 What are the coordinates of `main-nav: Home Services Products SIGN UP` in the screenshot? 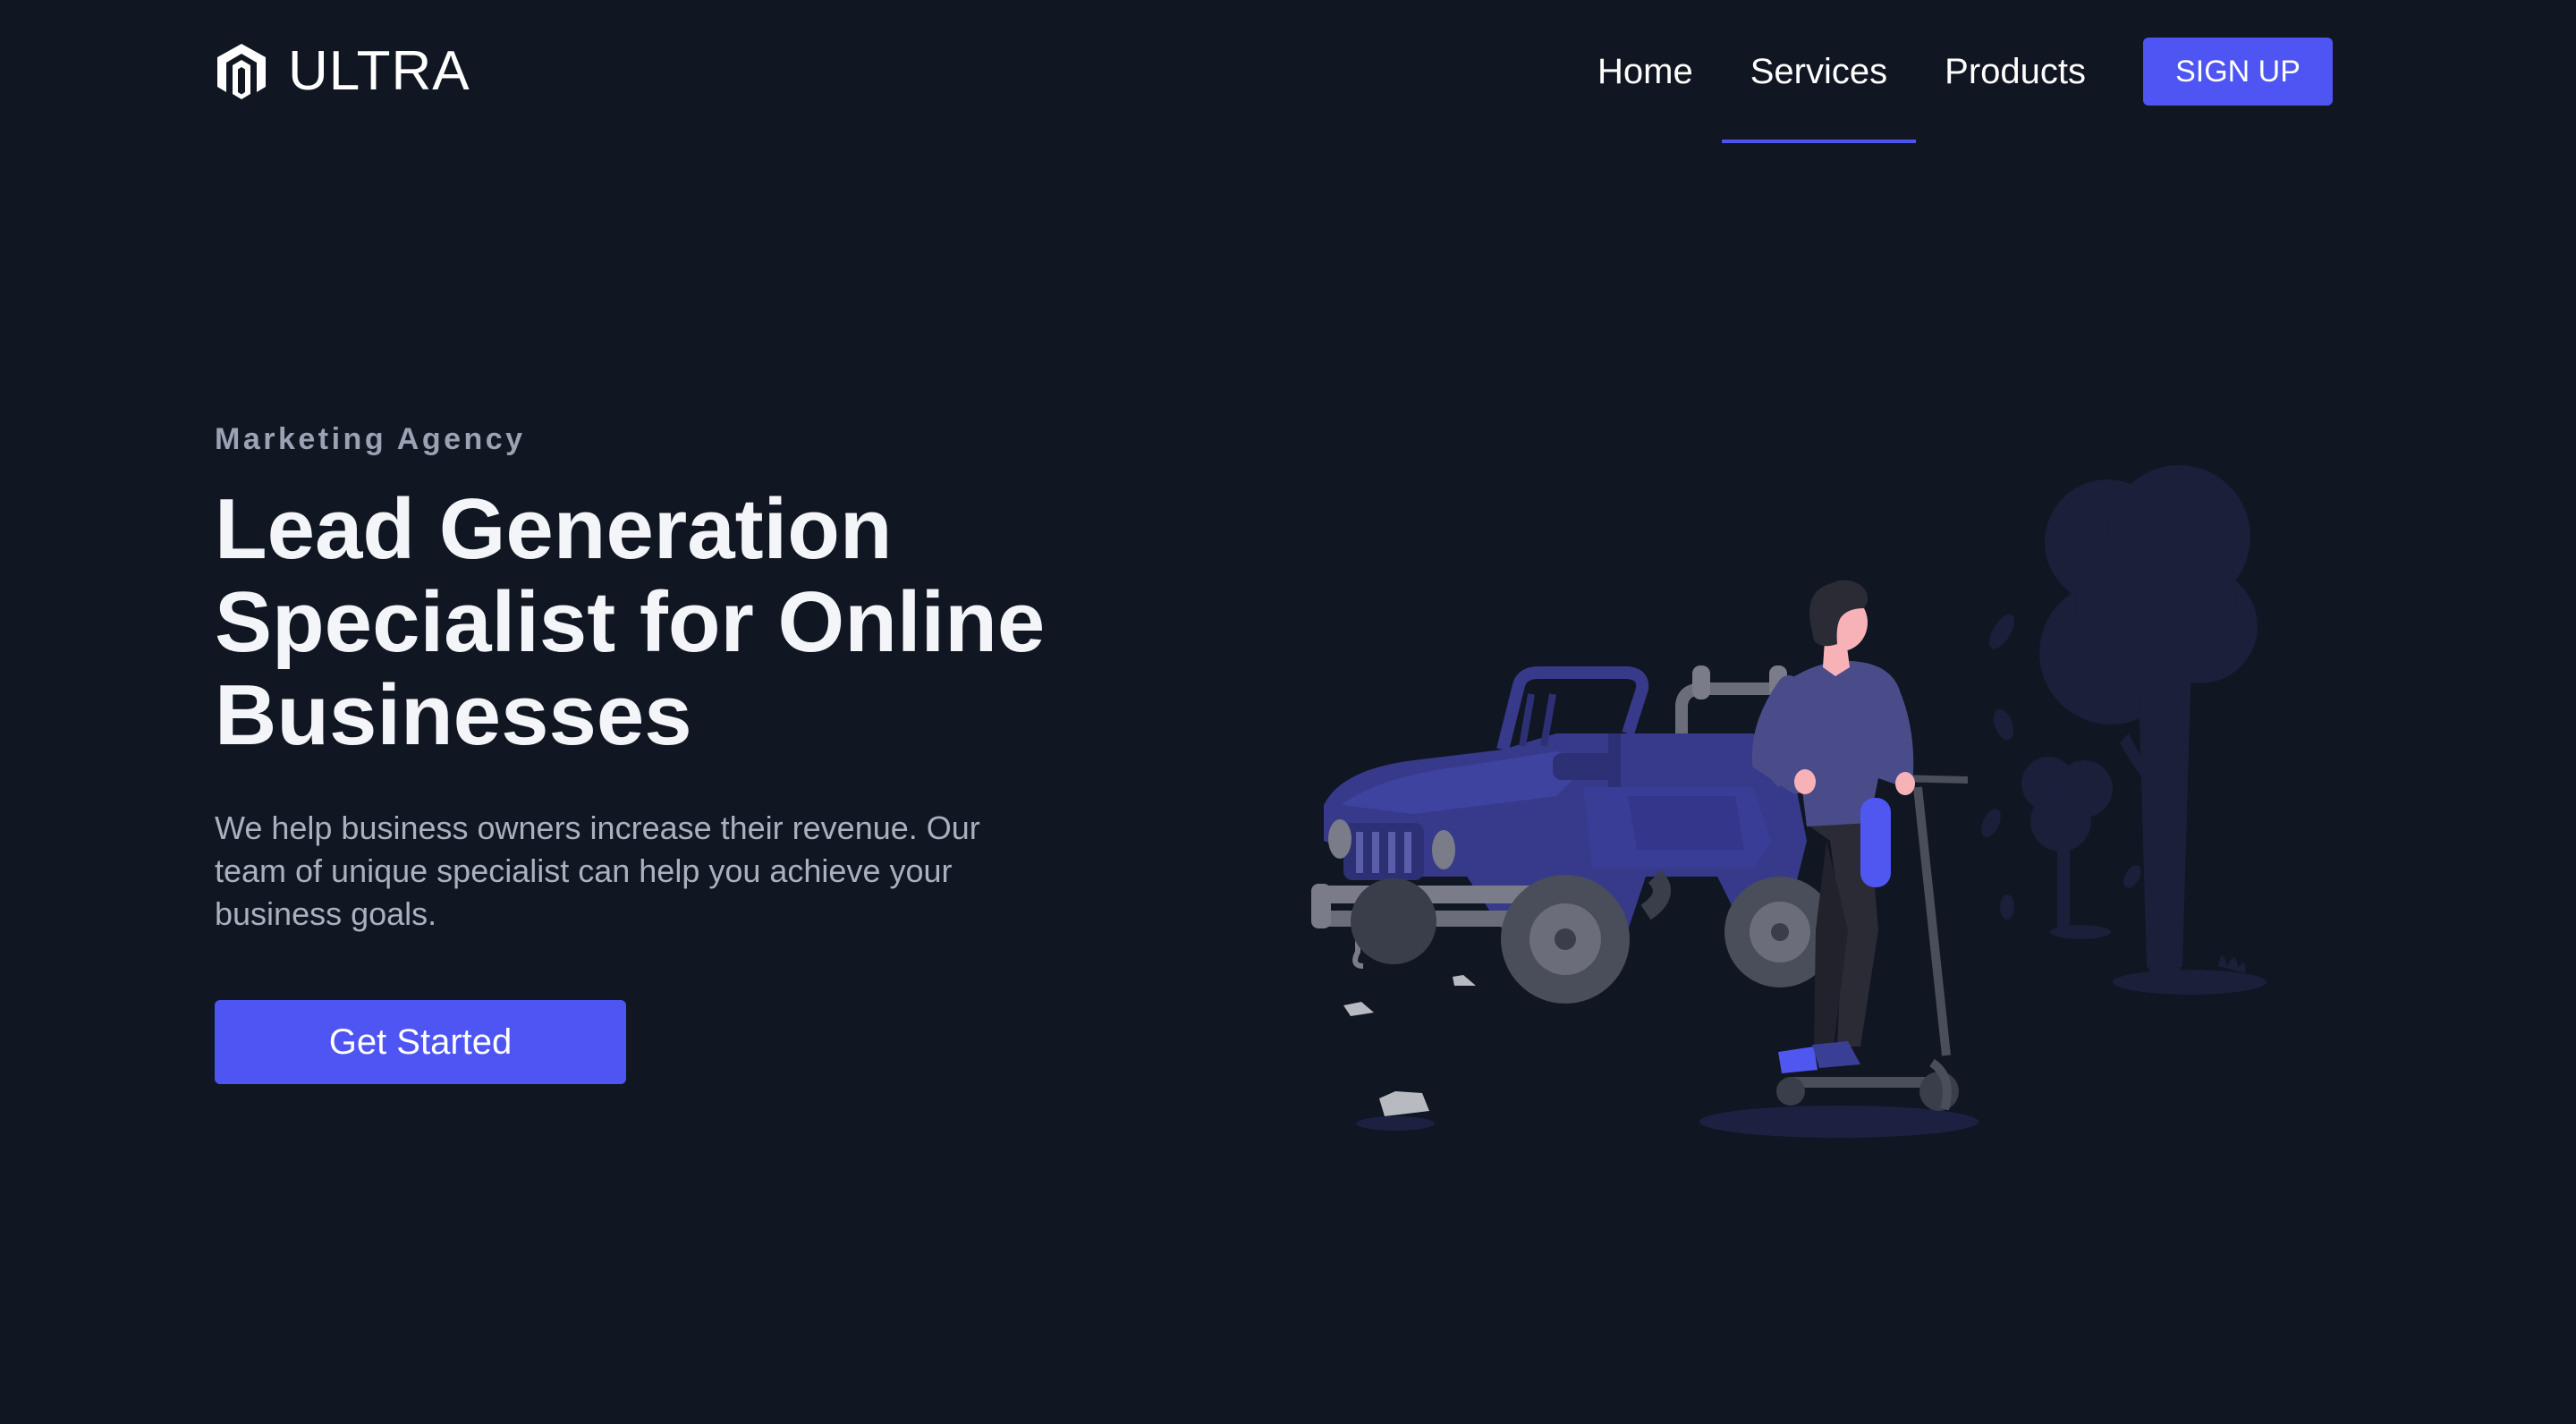 It's located at (1951, 72).